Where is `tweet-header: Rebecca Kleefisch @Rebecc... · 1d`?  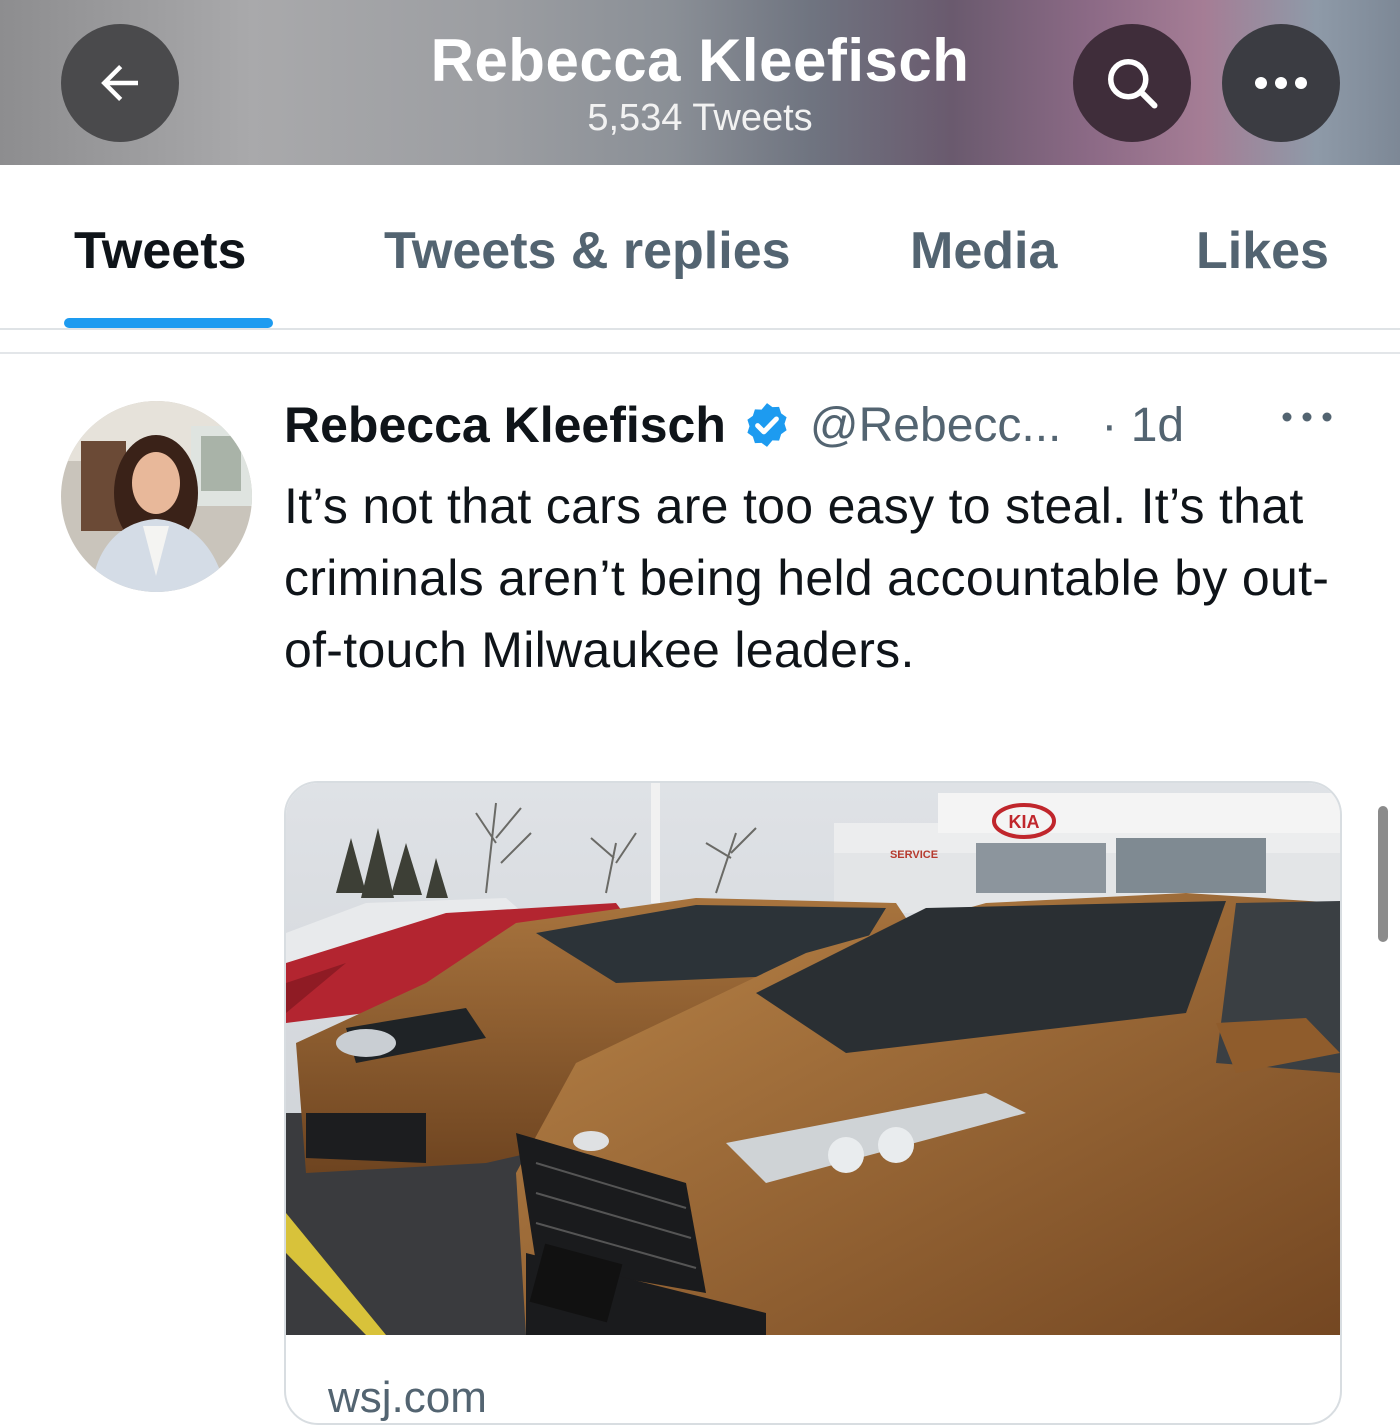 tweet-header: Rebecca Kleefisch @Rebecc... · 1d is located at coordinates (814, 425).